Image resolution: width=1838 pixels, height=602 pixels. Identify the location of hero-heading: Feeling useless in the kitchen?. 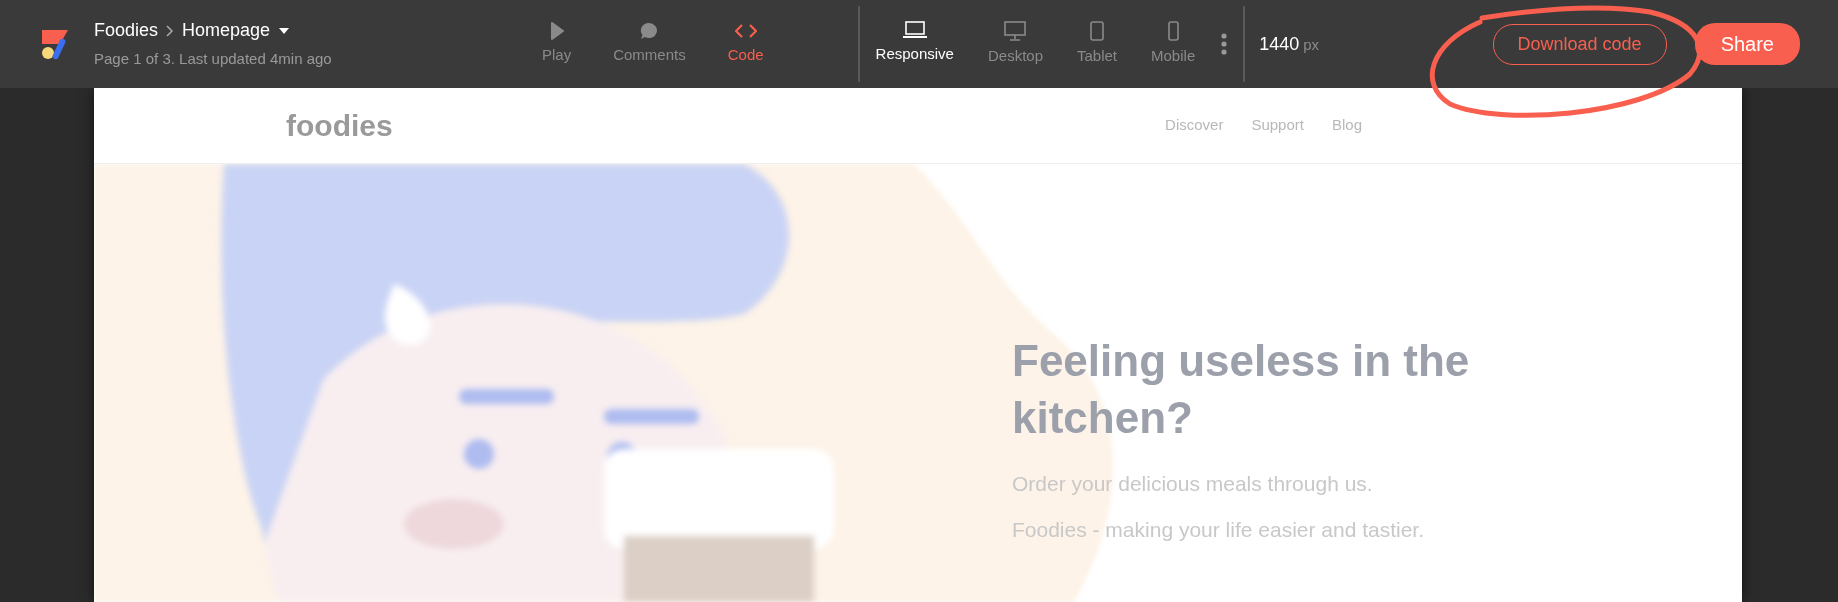
(1241, 390).